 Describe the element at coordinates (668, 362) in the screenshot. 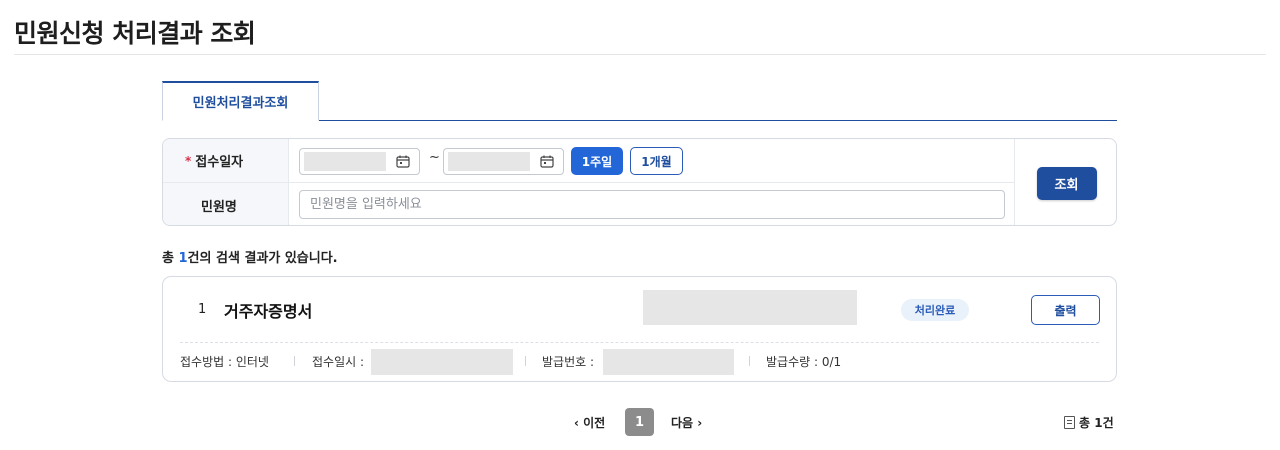

I see `issue-number-value` at that location.